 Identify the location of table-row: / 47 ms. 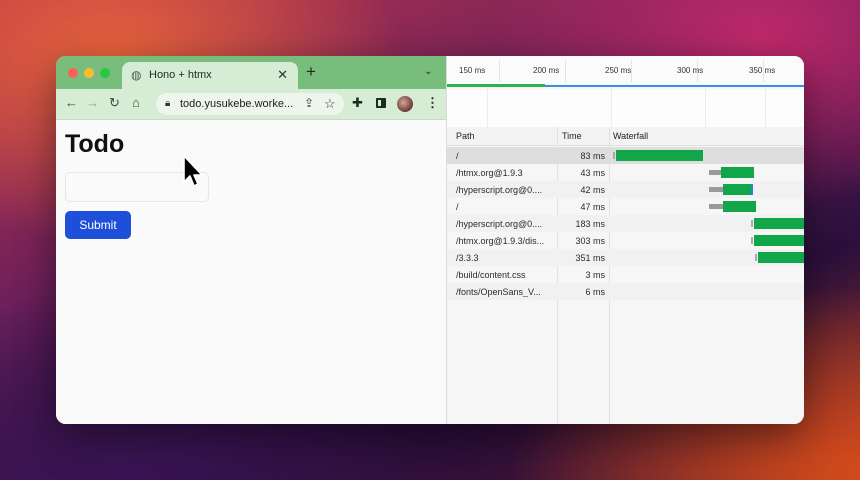
(625, 206).